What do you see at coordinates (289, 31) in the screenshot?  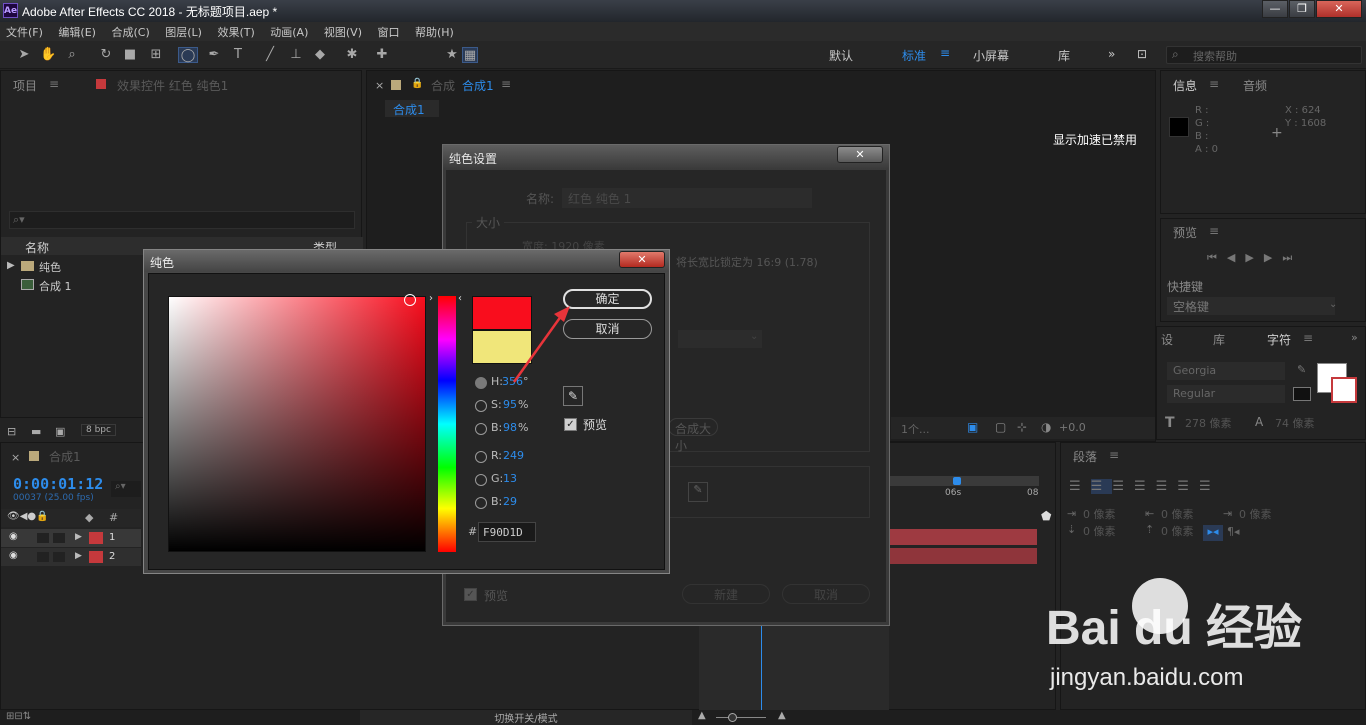 I see `menu-animation: 动画(A)` at bounding box center [289, 31].